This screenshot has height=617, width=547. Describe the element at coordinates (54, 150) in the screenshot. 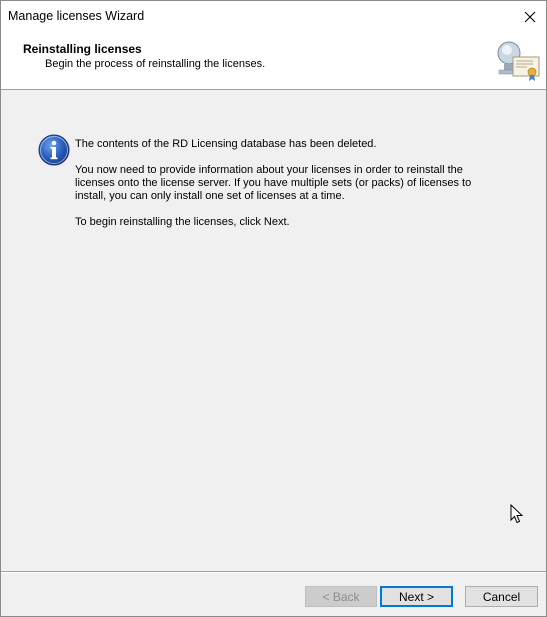

I see `info-icon` at that location.